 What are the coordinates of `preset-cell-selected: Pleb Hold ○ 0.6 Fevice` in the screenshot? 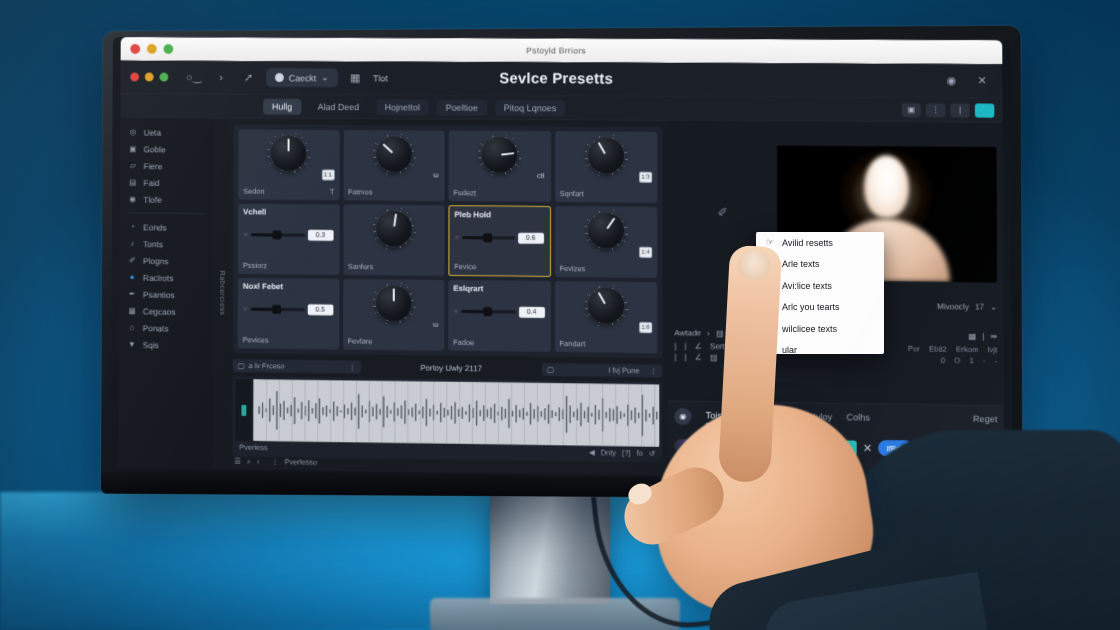 It's located at (499, 241).